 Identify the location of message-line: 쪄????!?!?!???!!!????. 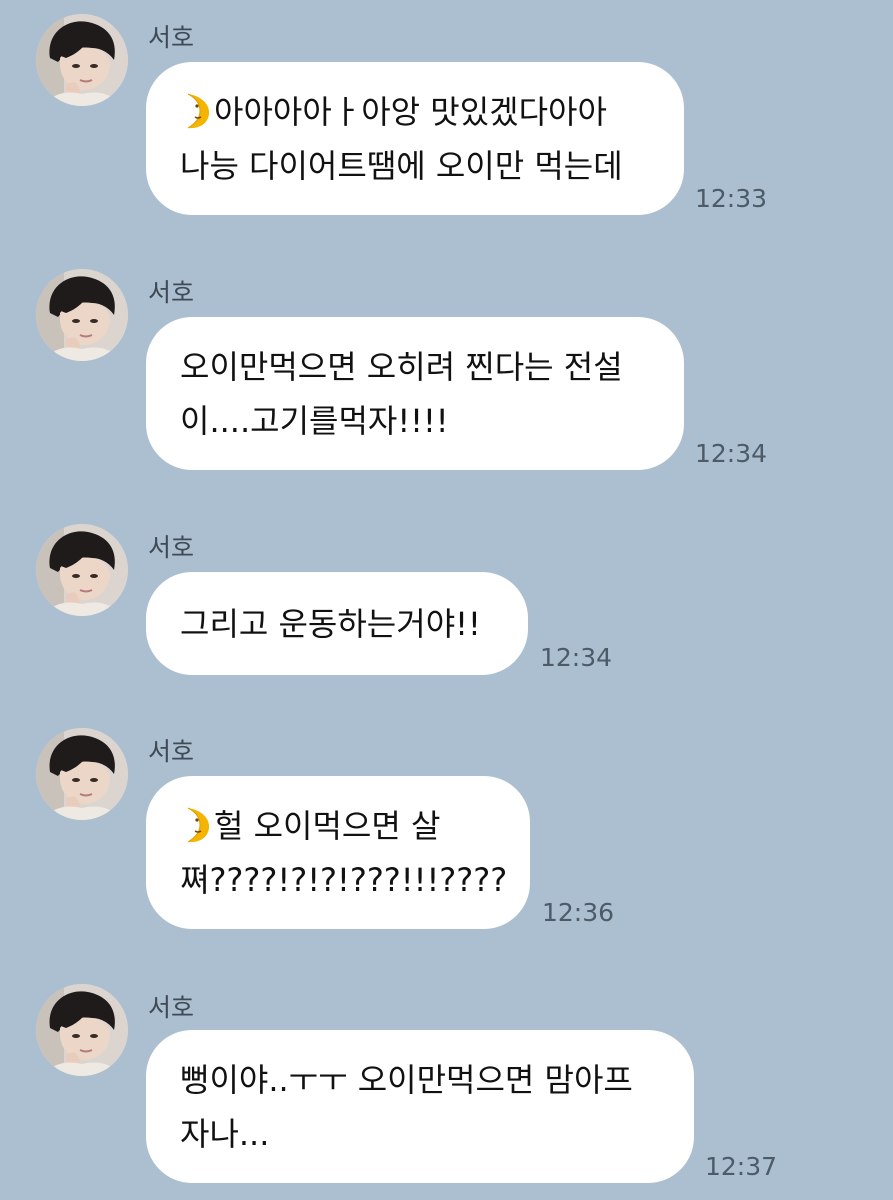
(344, 879).